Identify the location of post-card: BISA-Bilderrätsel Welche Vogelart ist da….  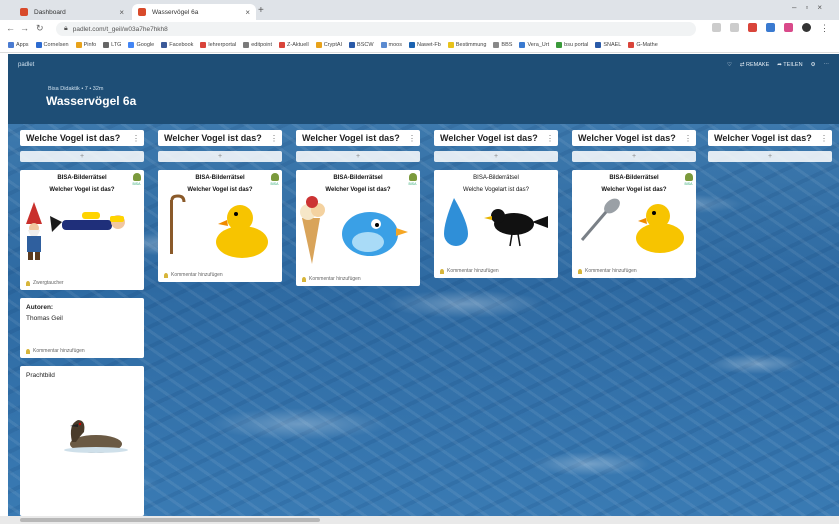
(496, 224).